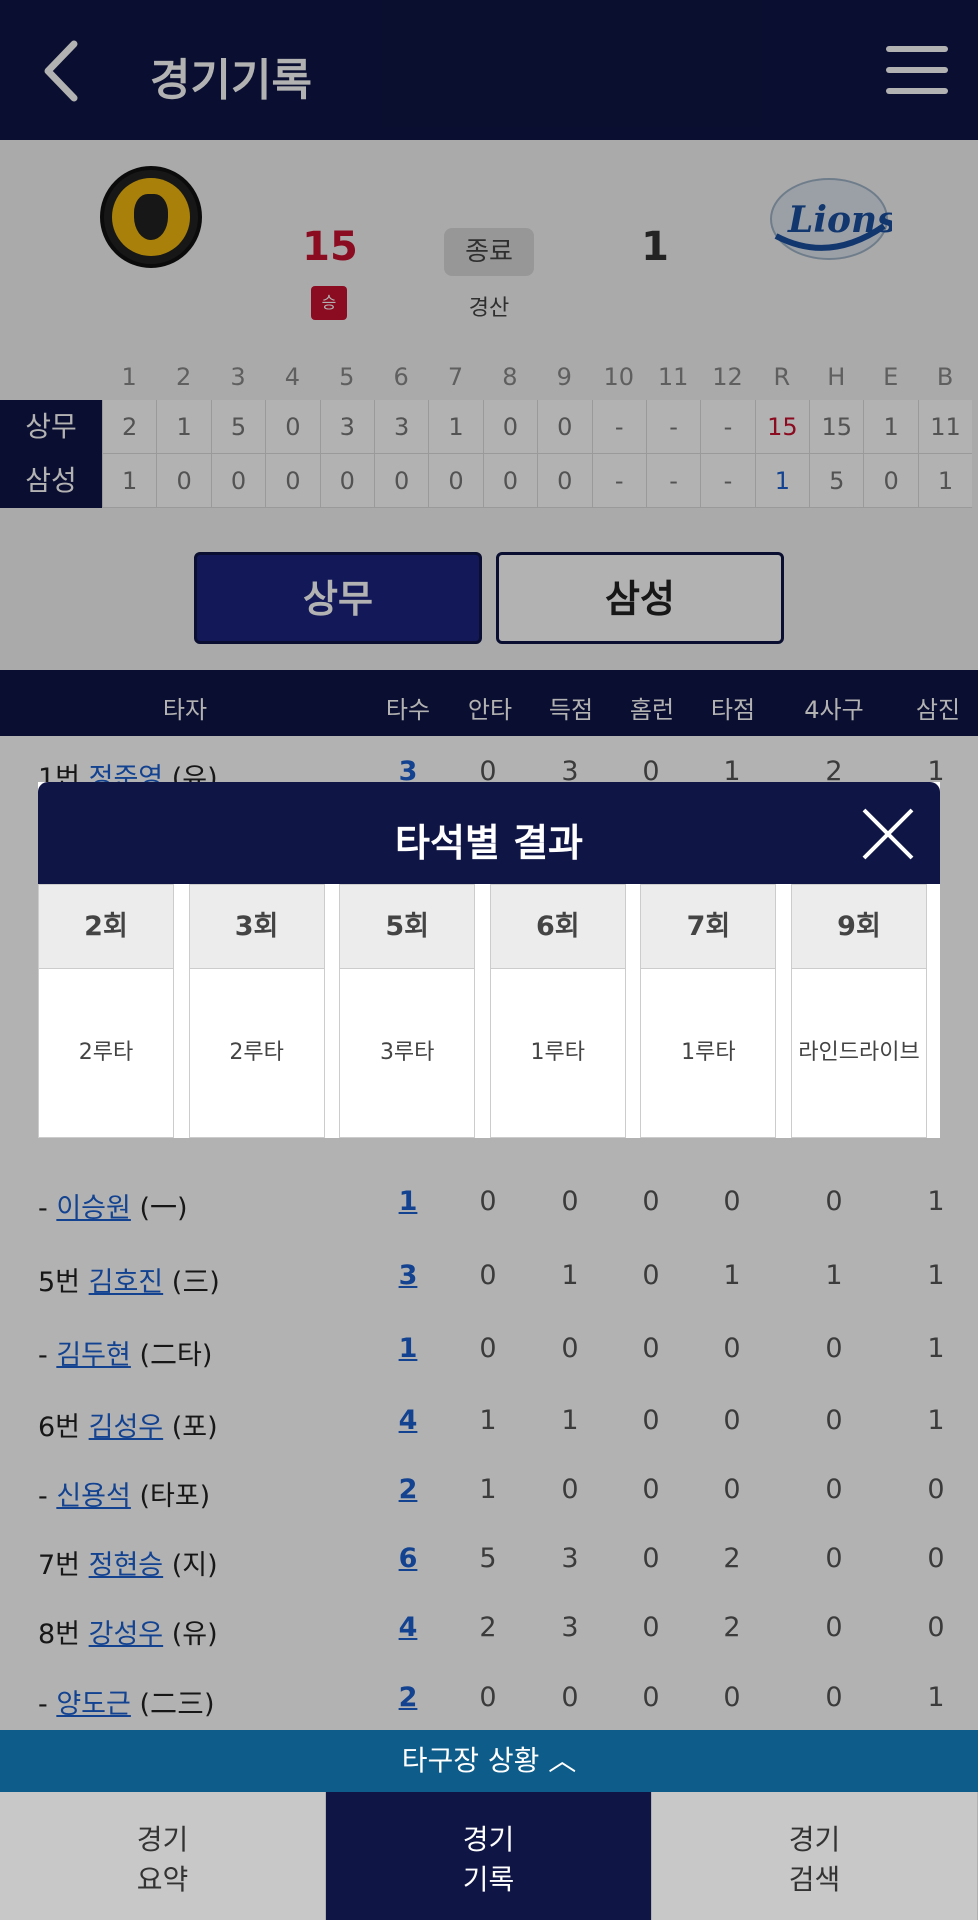 The width and height of the screenshot is (978, 1920). What do you see at coordinates (407, 1011) in the screenshot?
I see `plate-appearance-column: 5회 3루타` at bounding box center [407, 1011].